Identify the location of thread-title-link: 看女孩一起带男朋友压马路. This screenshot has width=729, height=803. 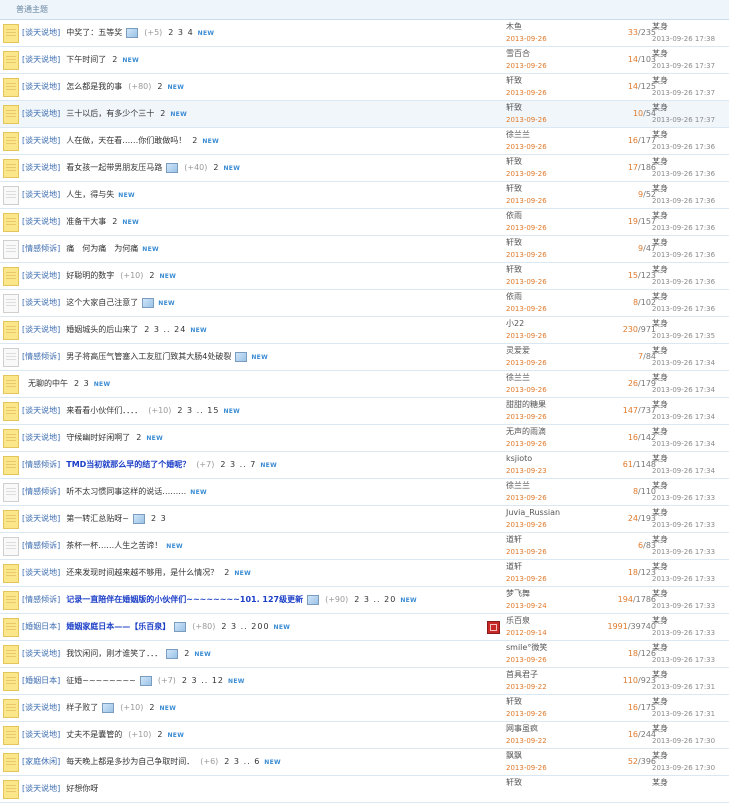
(114, 167).